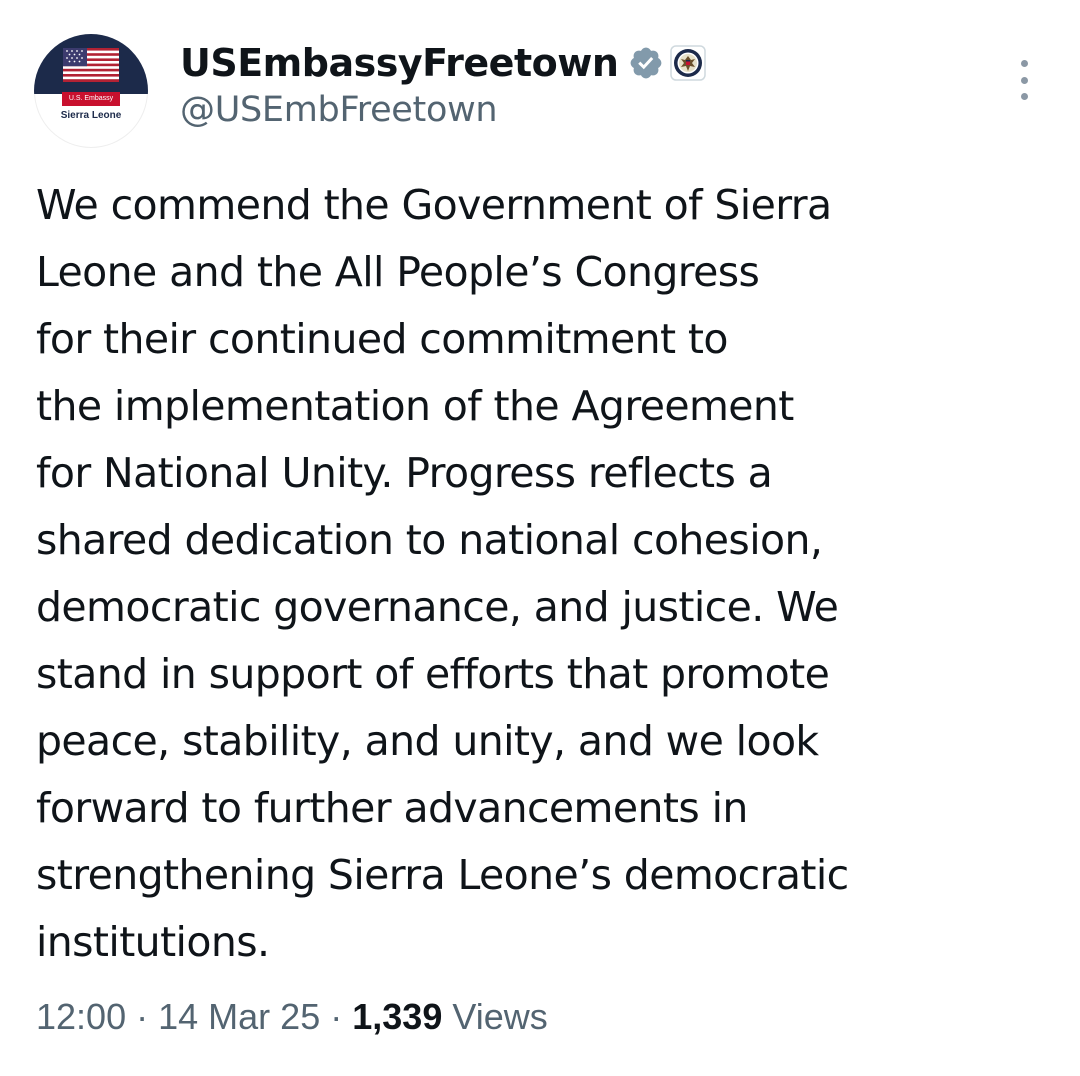 This screenshot has width=1080, height=1076. Describe the element at coordinates (646, 63) in the screenshot. I see `verified-badge-icon` at that location.